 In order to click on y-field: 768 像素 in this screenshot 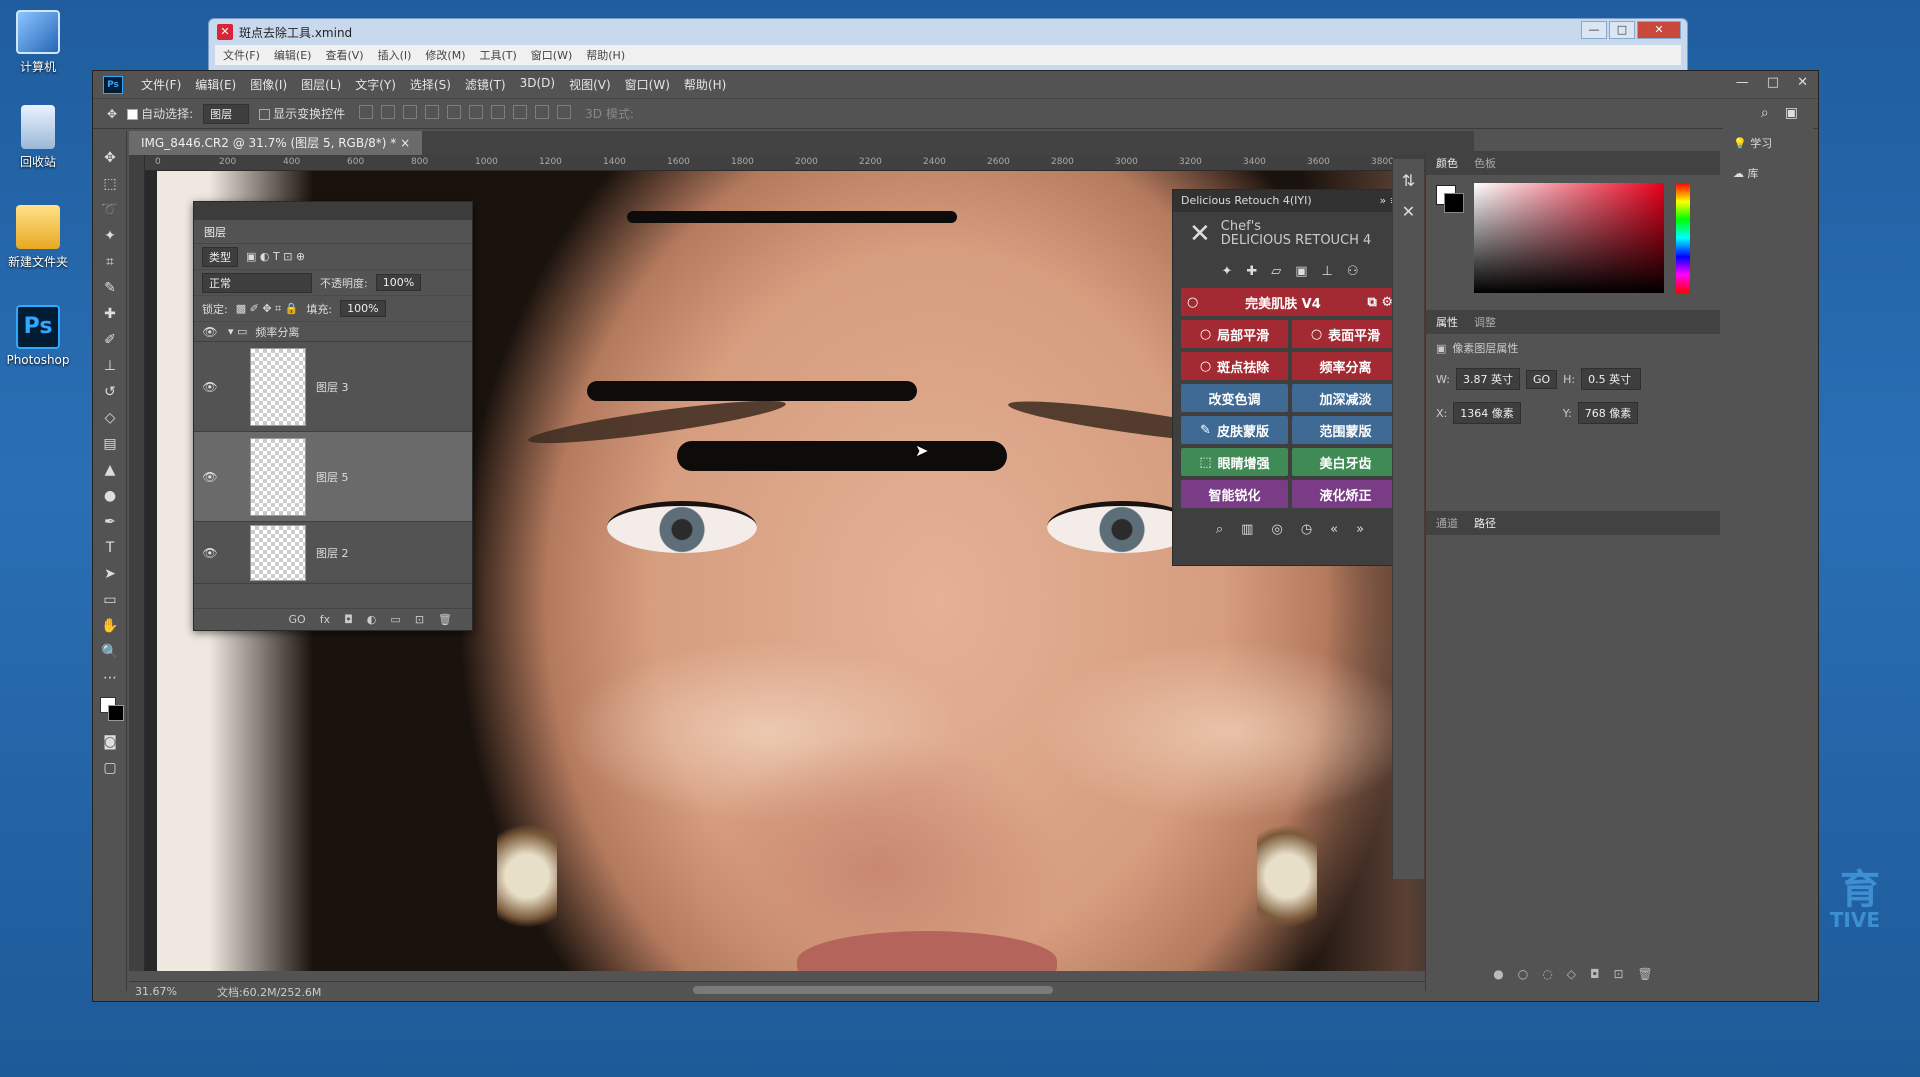, I will do `click(1608, 413)`.